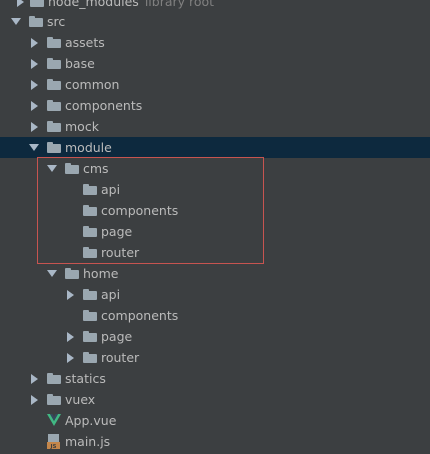 Image resolution: width=430 pixels, height=454 pixels. I want to click on tree-item-label: api, so click(111, 294).